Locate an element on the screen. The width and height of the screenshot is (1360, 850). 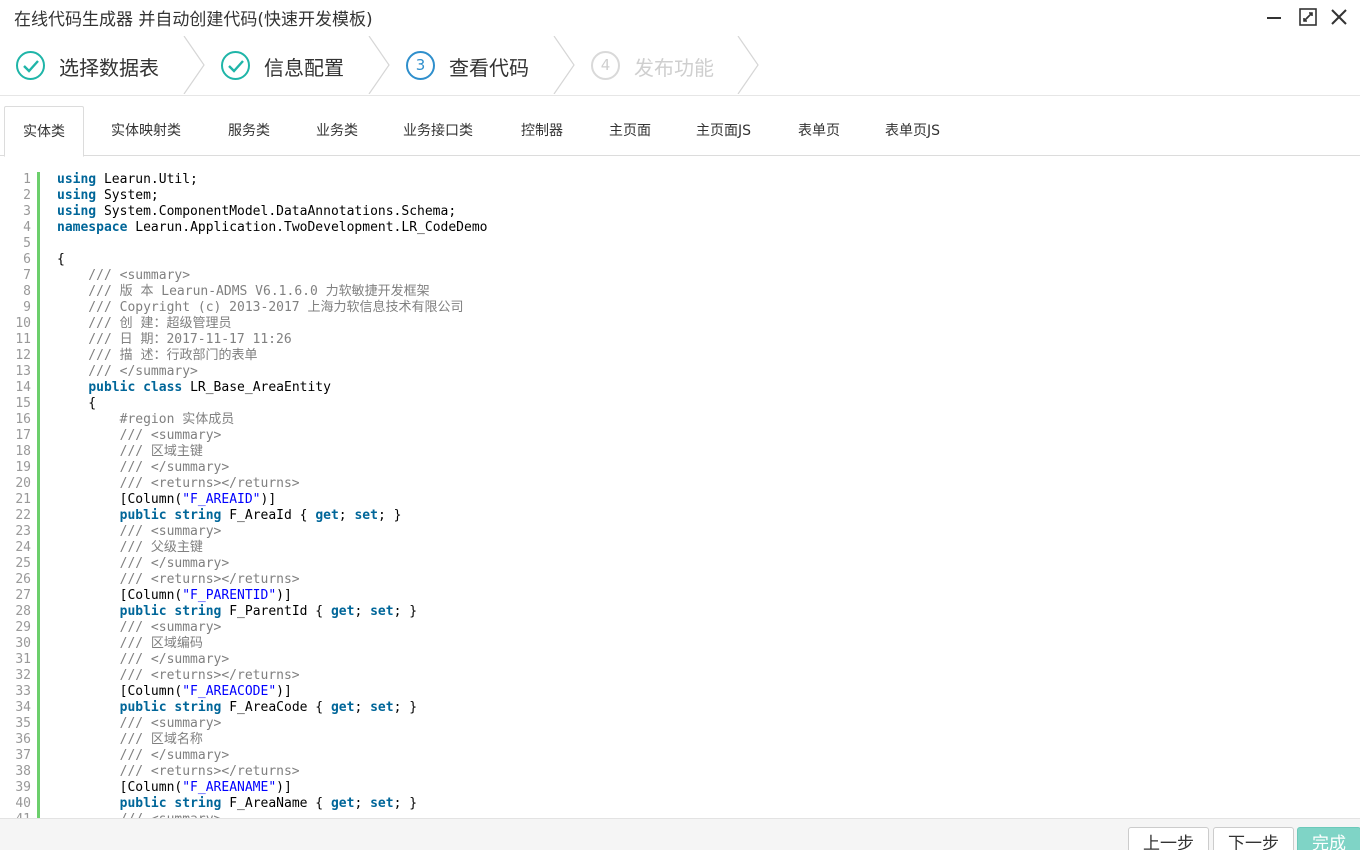
line-number: 10 is located at coordinates (23, 323).